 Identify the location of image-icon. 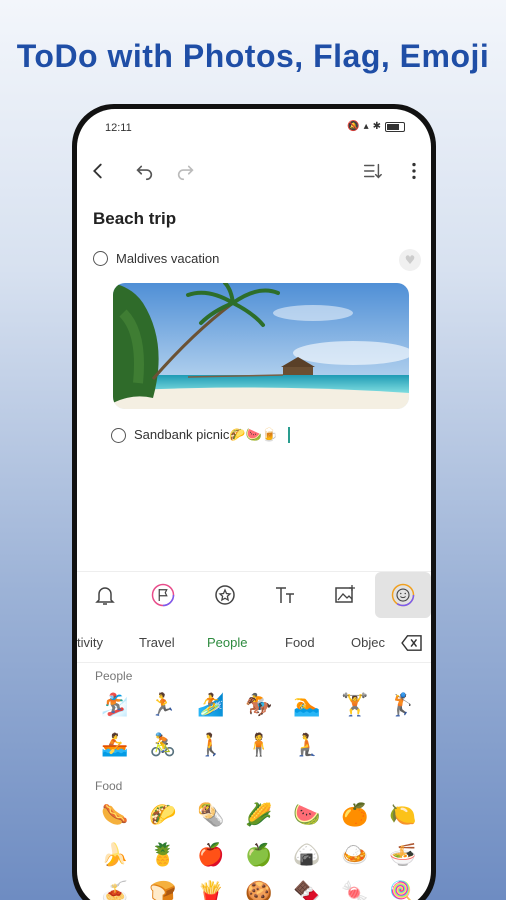
(345, 594).